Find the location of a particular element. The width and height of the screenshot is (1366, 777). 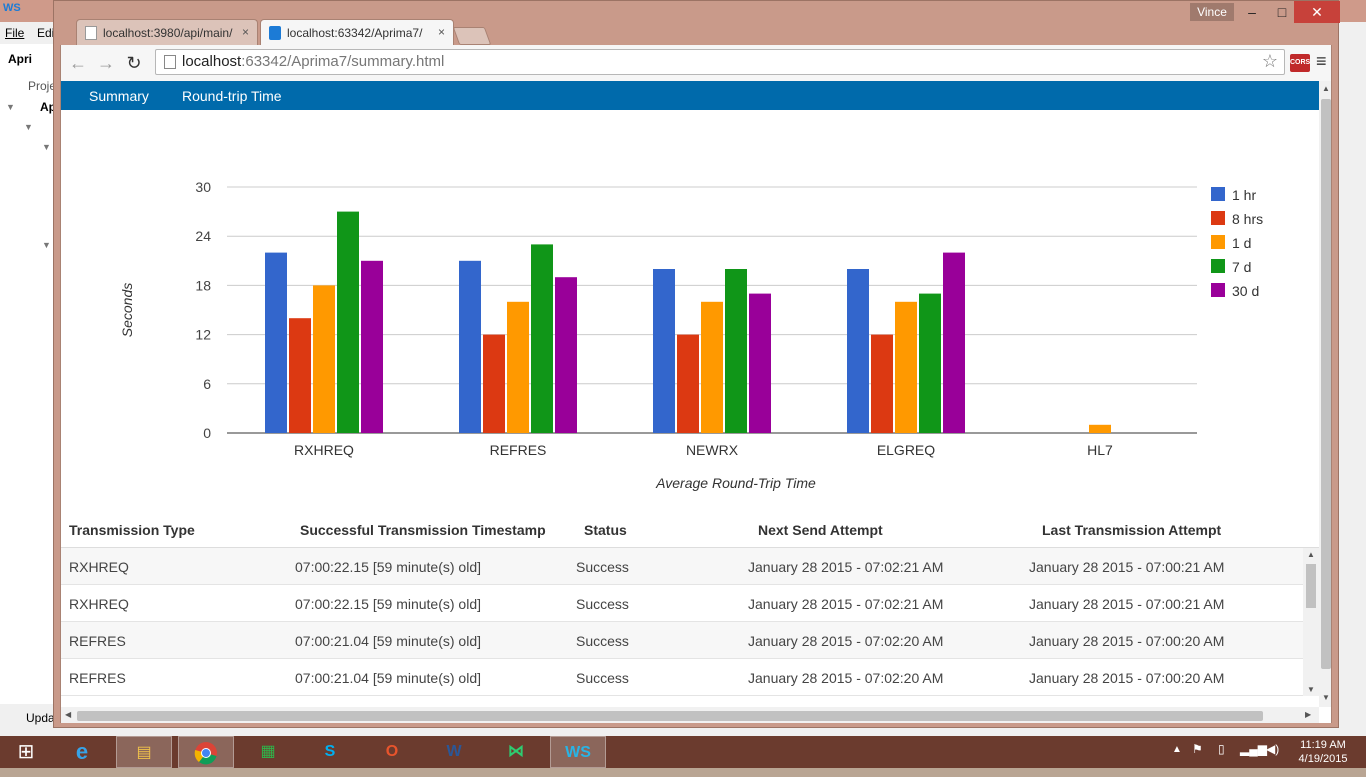

ide-menu-file: File is located at coordinates (14, 33).